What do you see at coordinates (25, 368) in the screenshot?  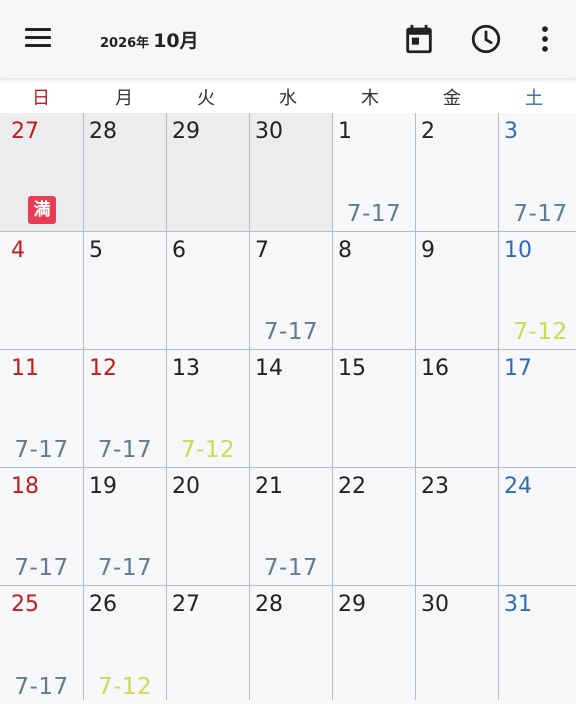 I see `day-number: 11` at bounding box center [25, 368].